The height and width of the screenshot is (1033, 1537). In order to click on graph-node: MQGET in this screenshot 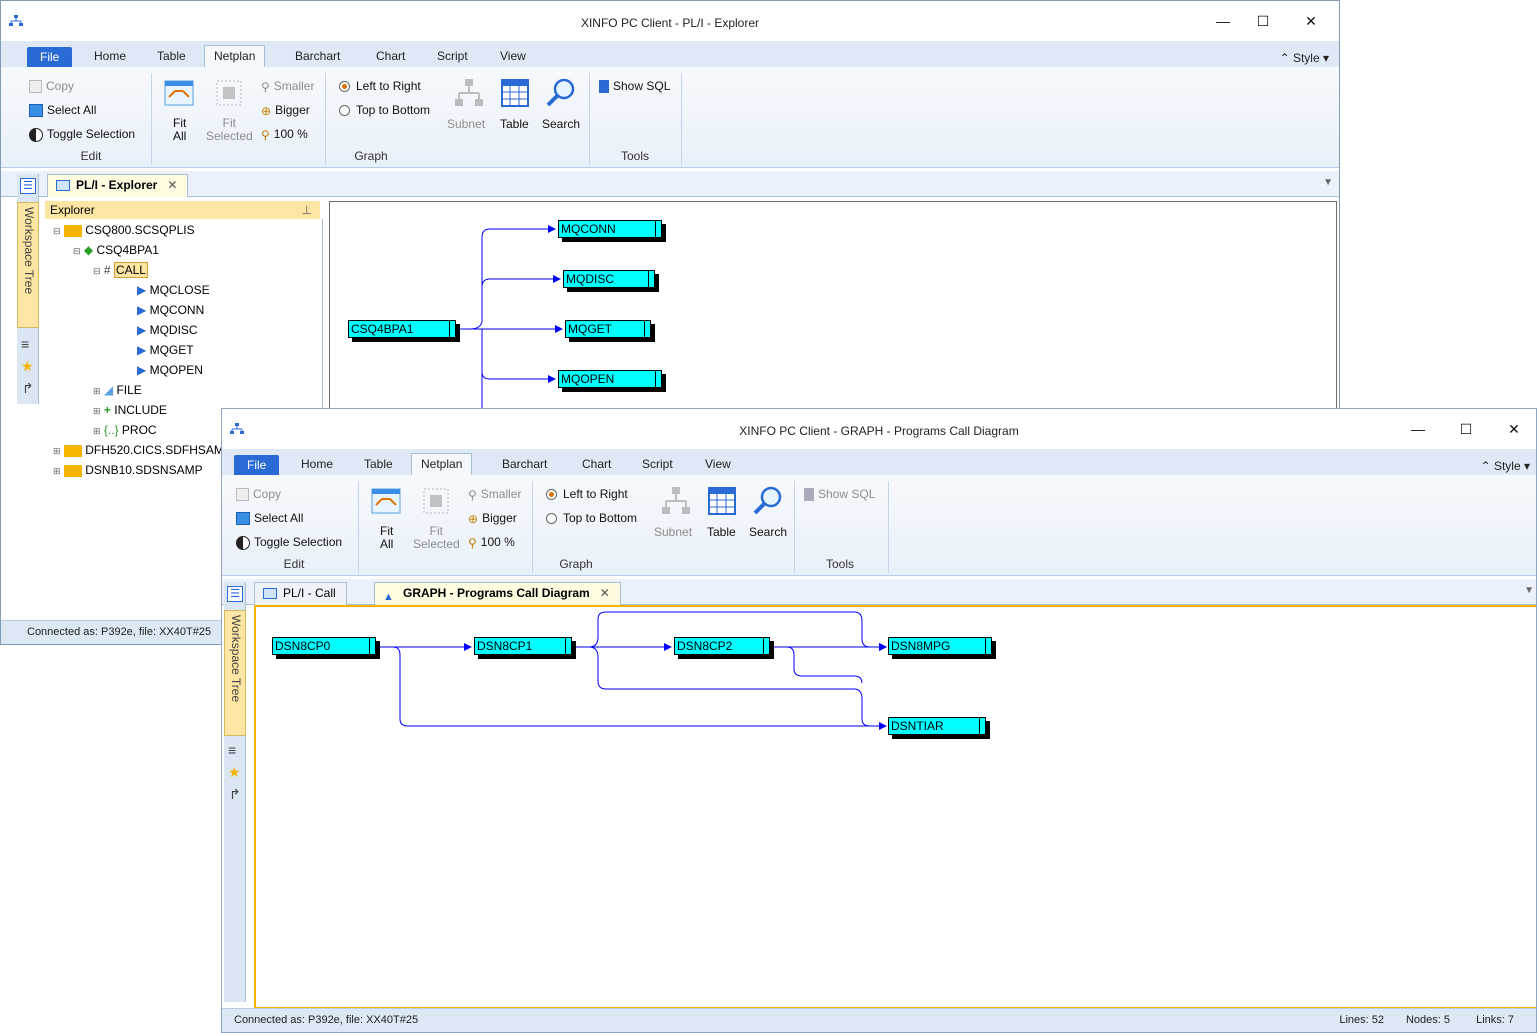, I will do `click(608, 329)`.